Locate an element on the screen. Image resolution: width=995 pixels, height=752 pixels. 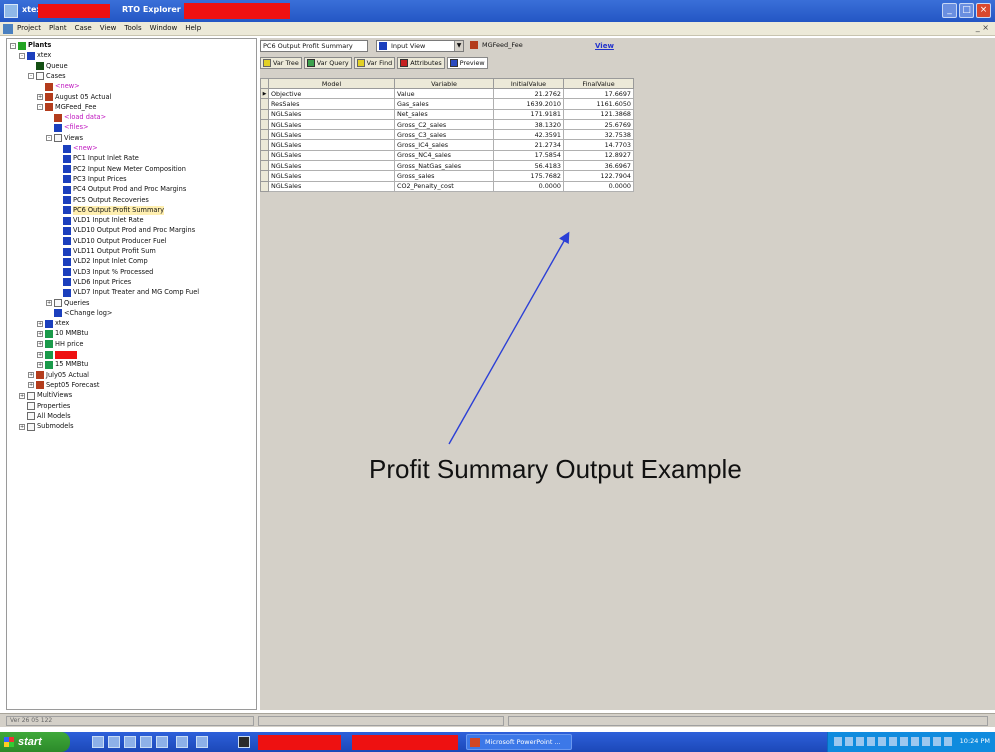
cell-variable: CO2_Penalty_cost is located at coordinates (444, 186).